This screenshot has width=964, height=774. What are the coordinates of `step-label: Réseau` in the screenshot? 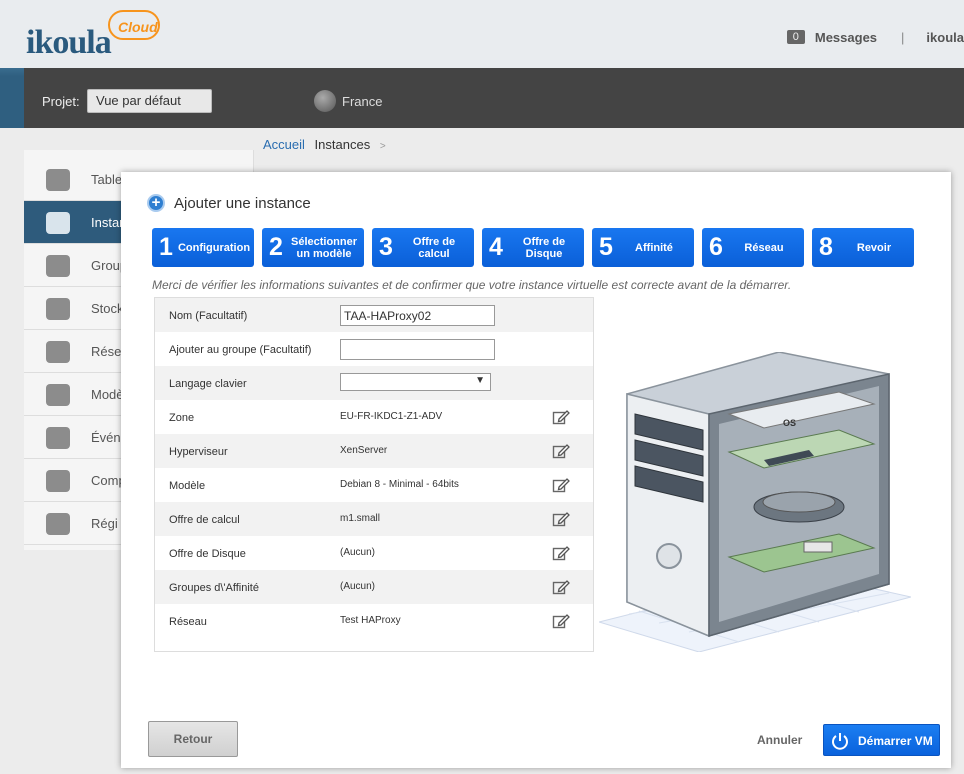 It's located at (764, 247).